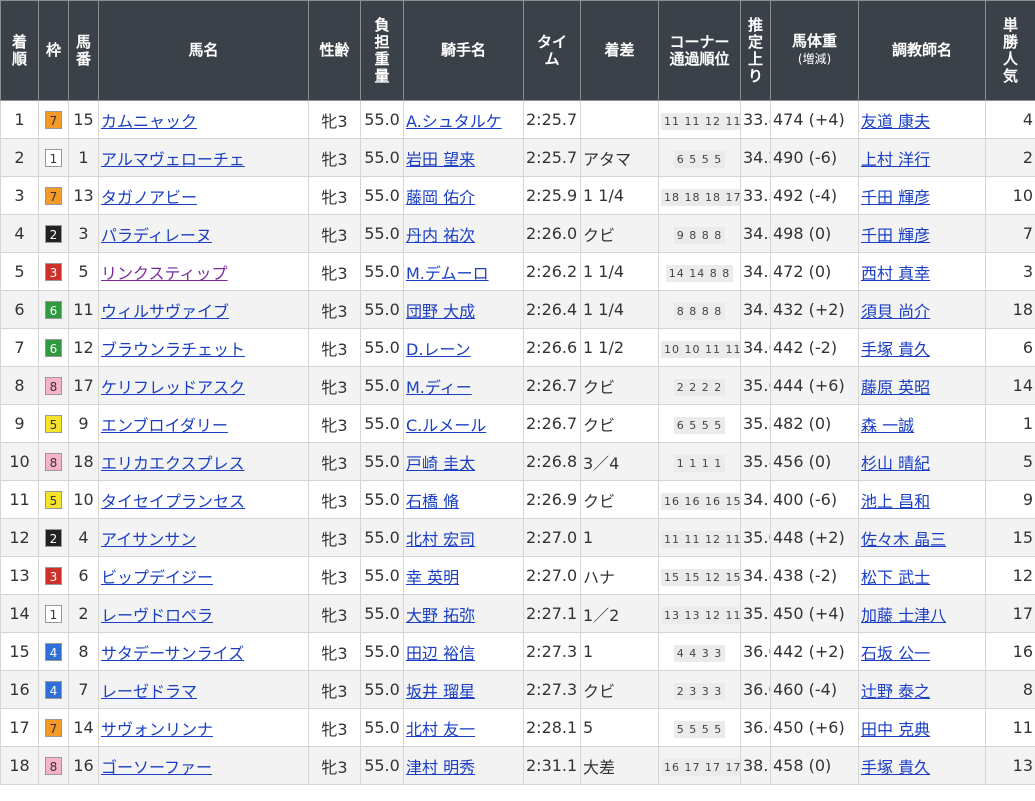  What do you see at coordinates (19, 651) in the screenshot?
I see `rank-cell: 15` at bounding box center [19, 651].